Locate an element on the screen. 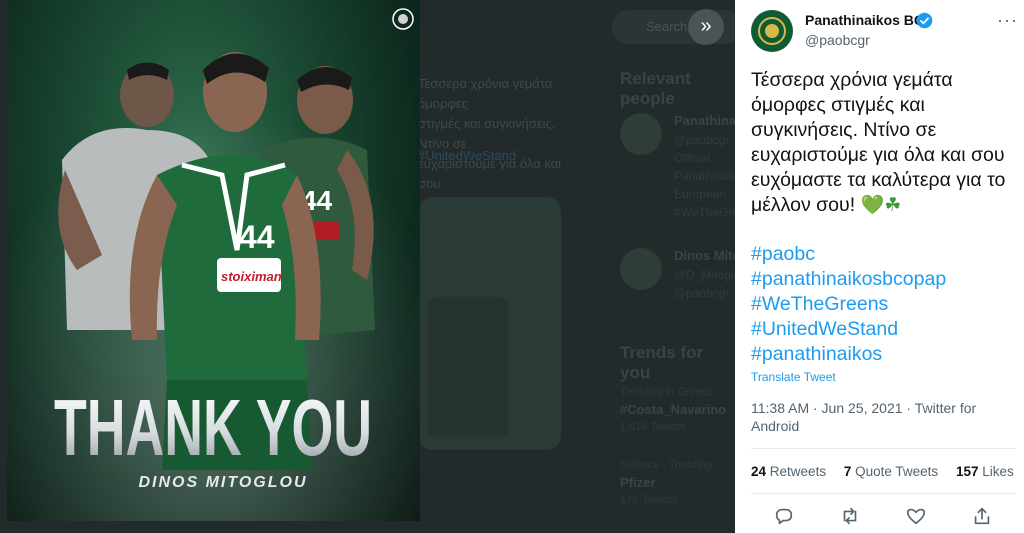  poster-headline: THANK YOU is located at coordinates (213, 427).